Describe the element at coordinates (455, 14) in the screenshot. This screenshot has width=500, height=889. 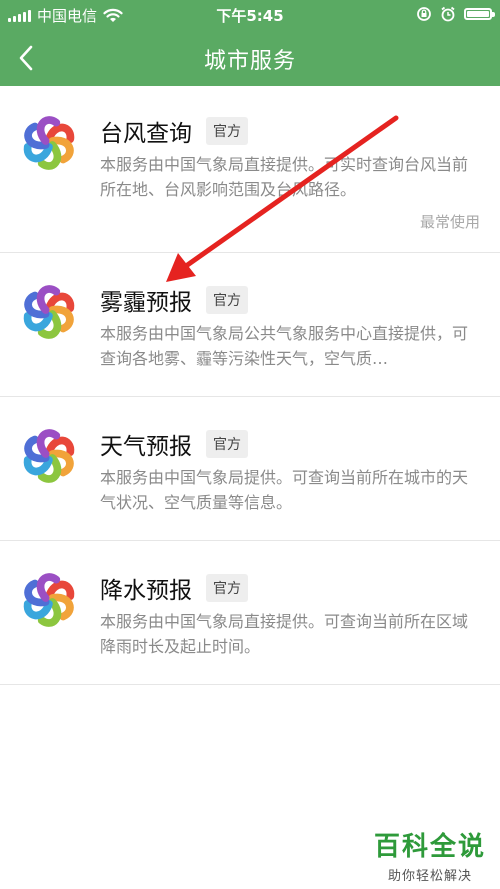
I see `status-right` at that location.